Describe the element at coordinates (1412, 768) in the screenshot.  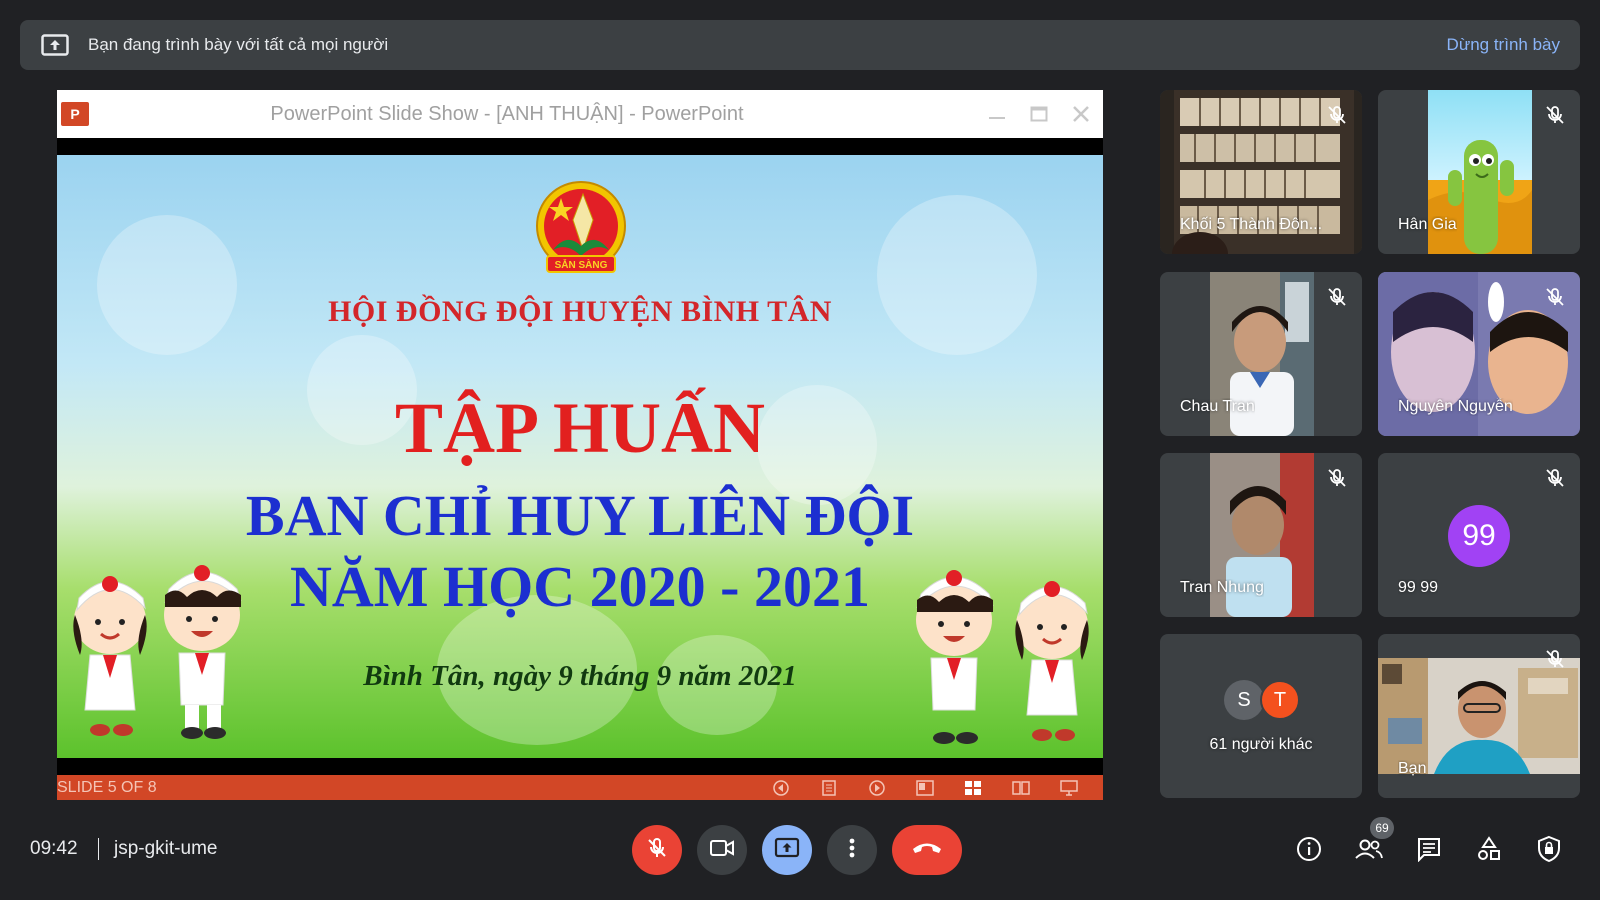
I see `participant-name: Bạn` at that location.